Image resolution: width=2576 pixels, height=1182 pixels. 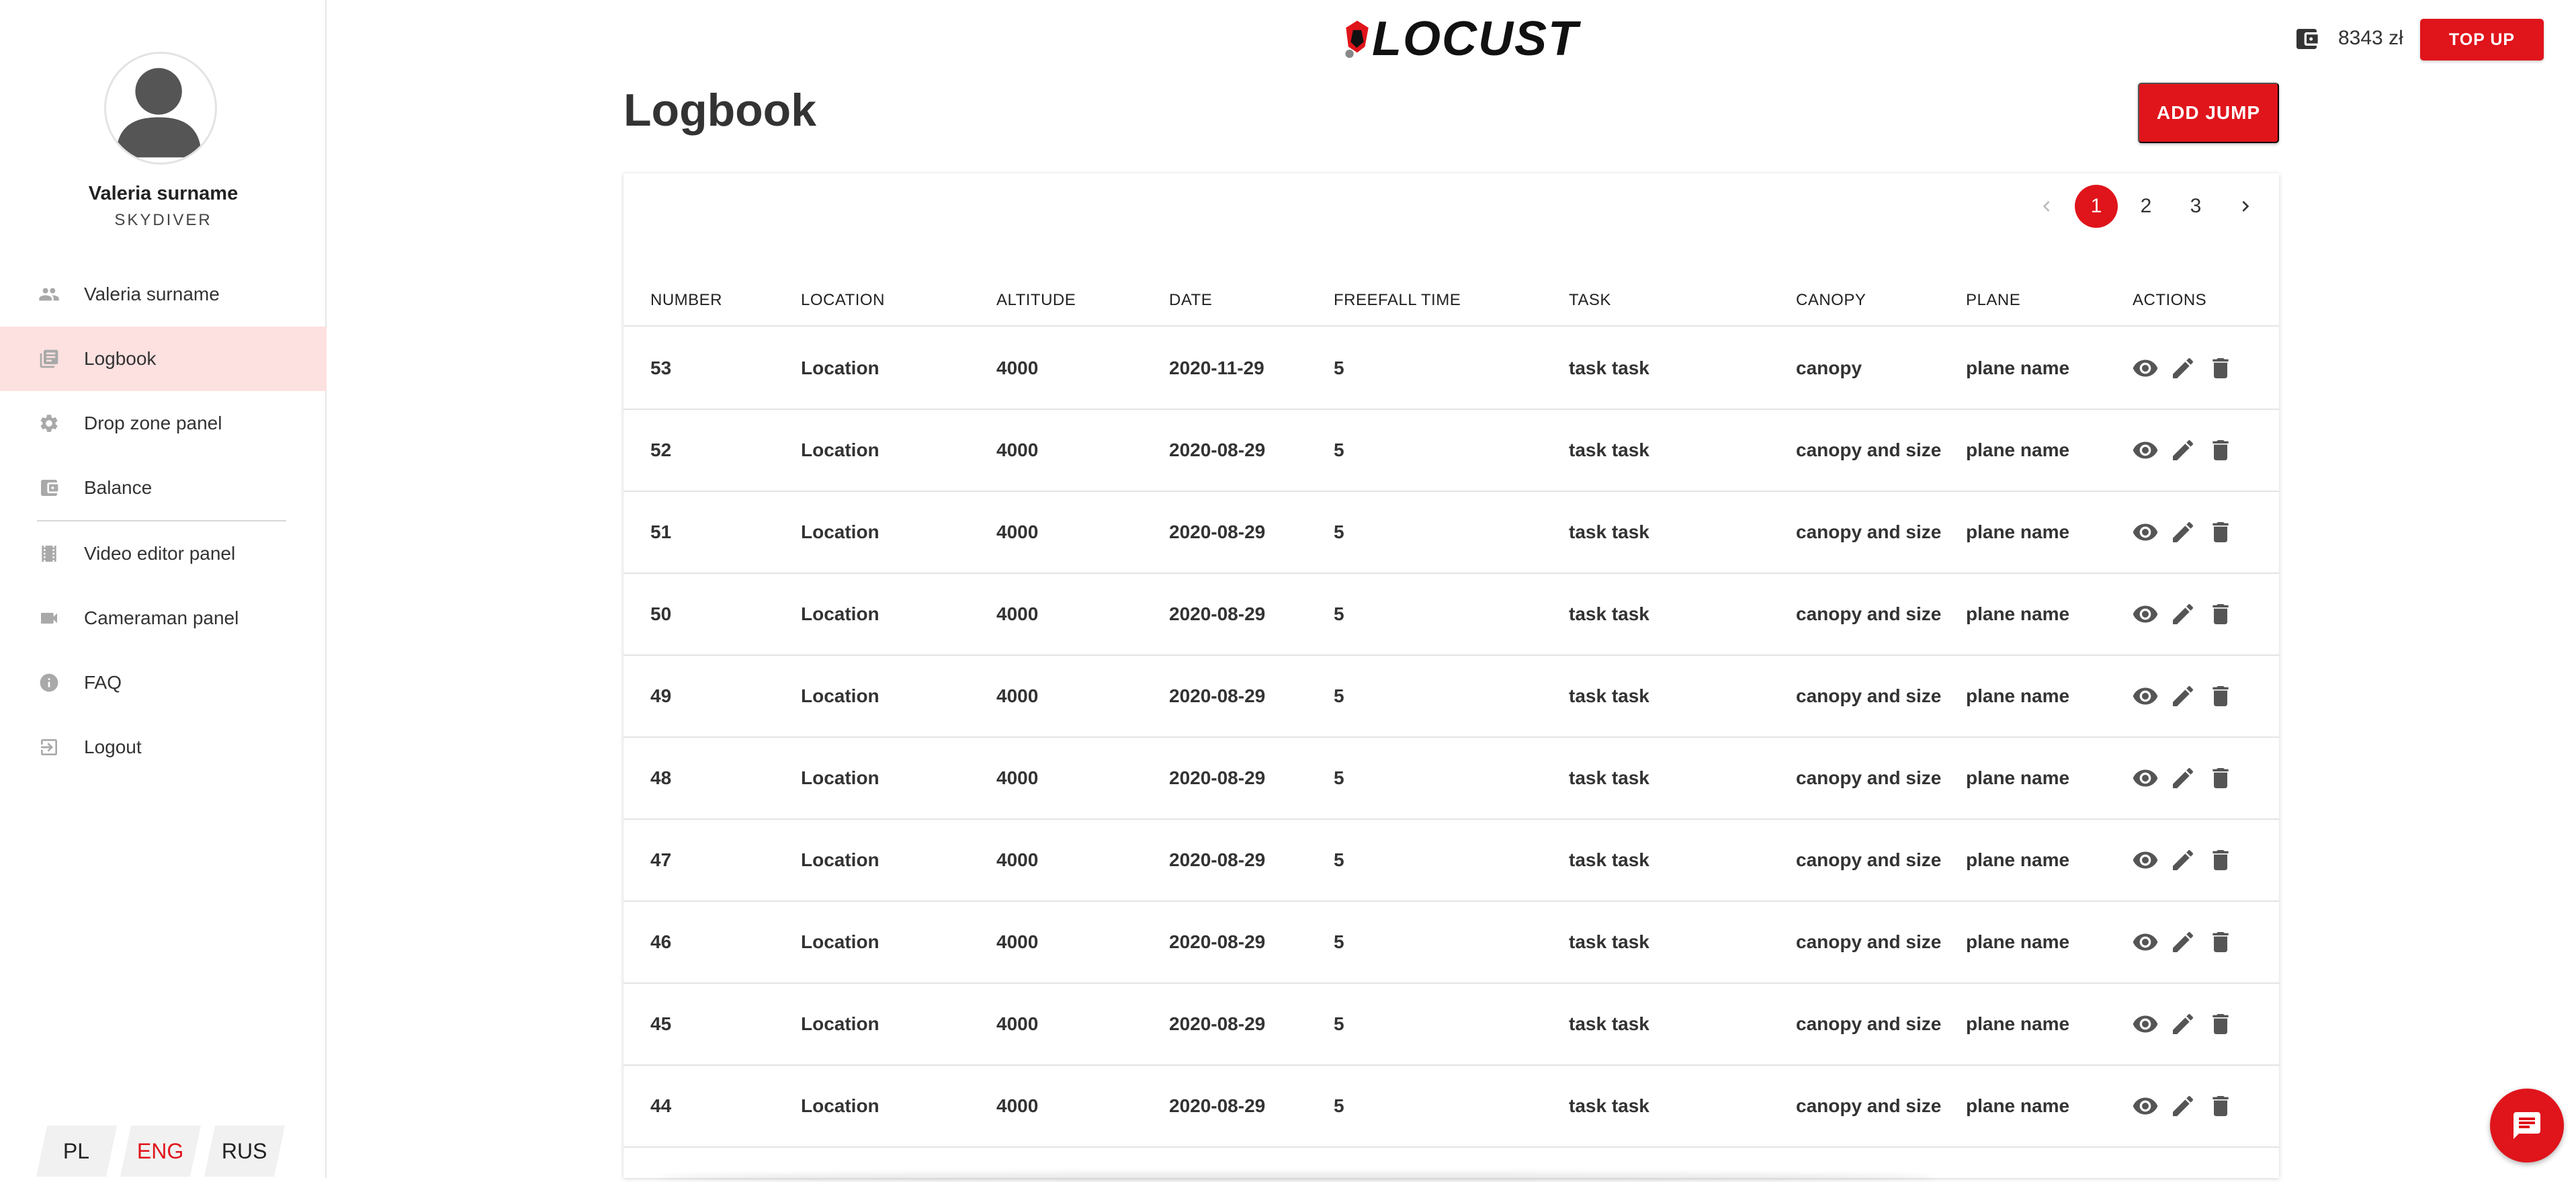 What do you see at coordinates (661, 942) in the screenshot?
I see `cell-number: 46` at bounding box center [661, 942].